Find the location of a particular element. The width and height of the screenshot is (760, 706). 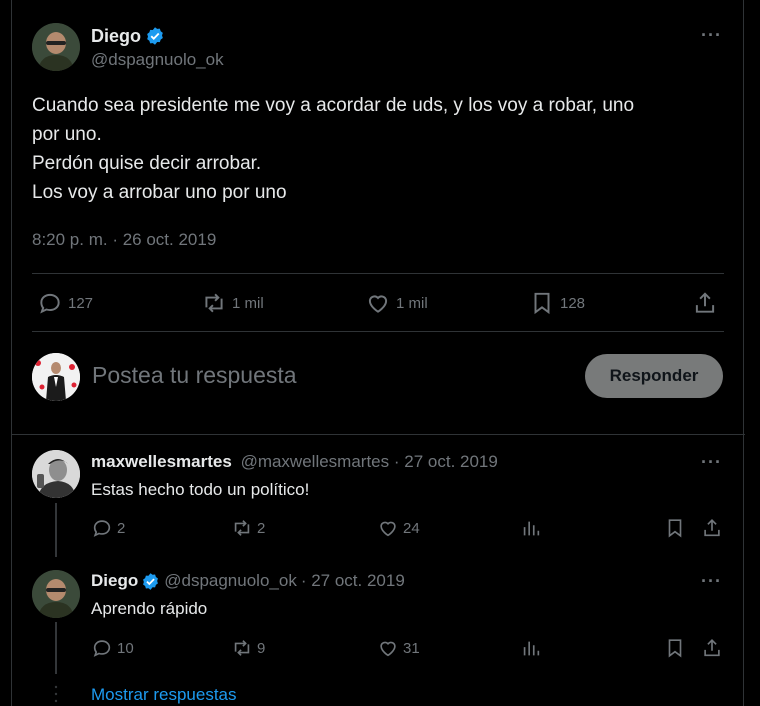

reply-button: 2 is located at coordinates (108, 528).